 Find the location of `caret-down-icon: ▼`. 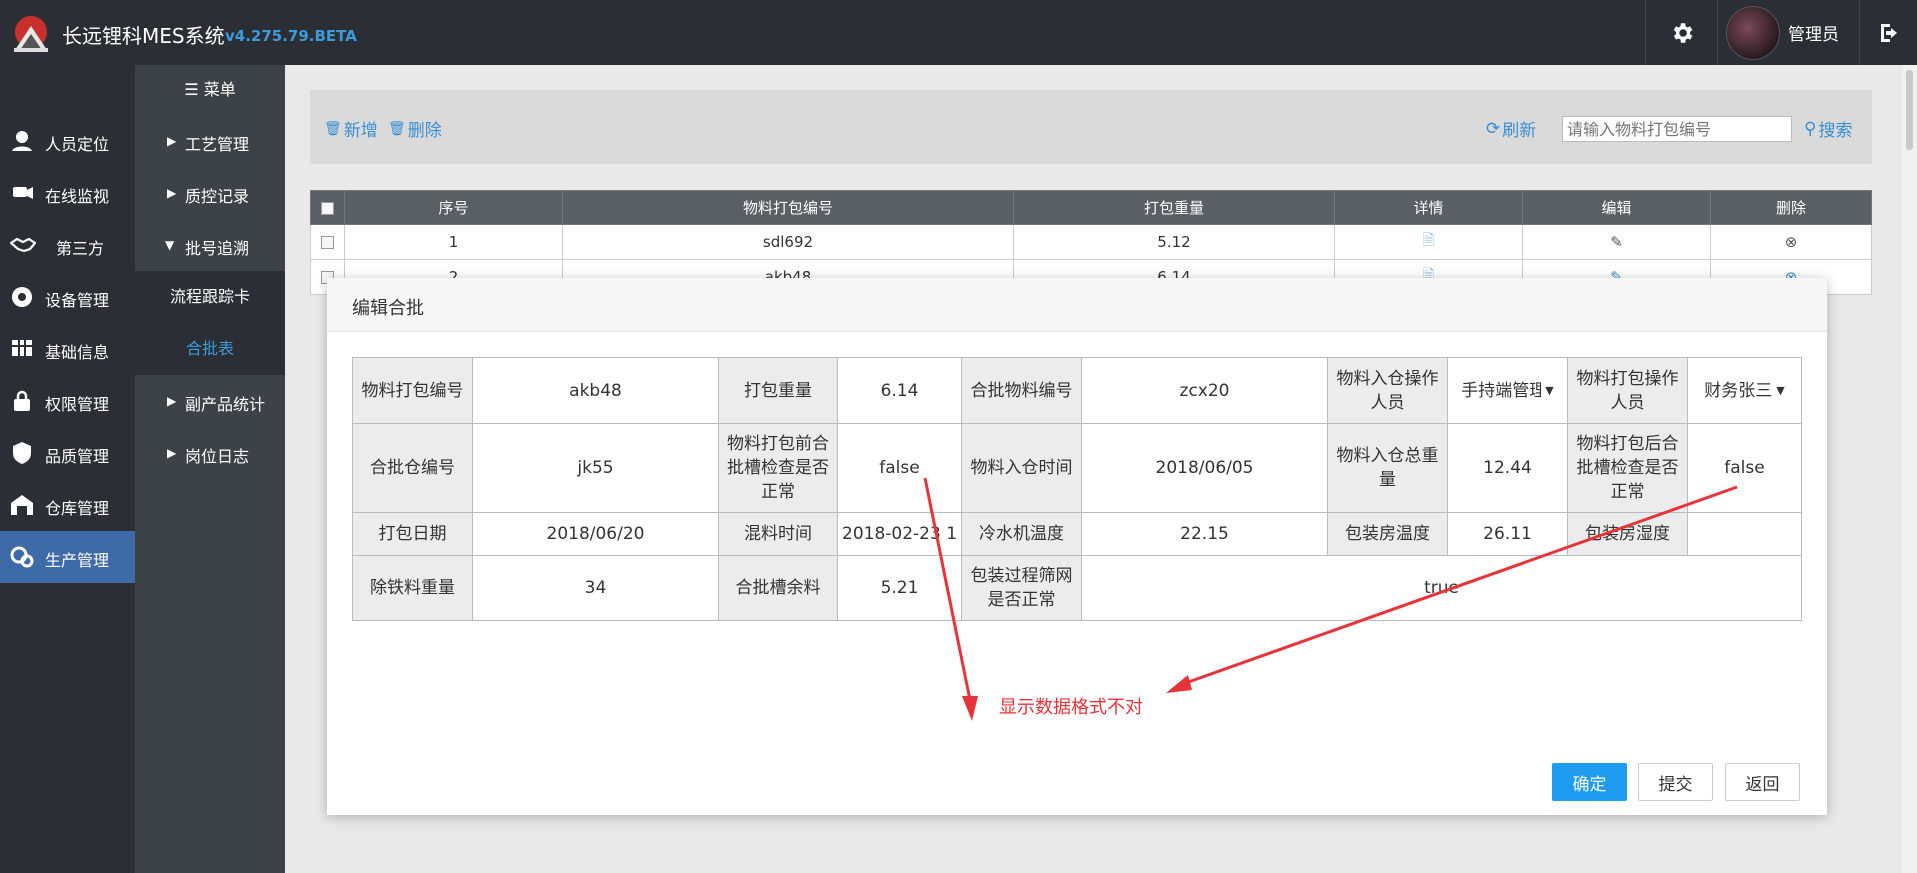

caret-down-icon: ▼ is located at coordinates (170, 245).